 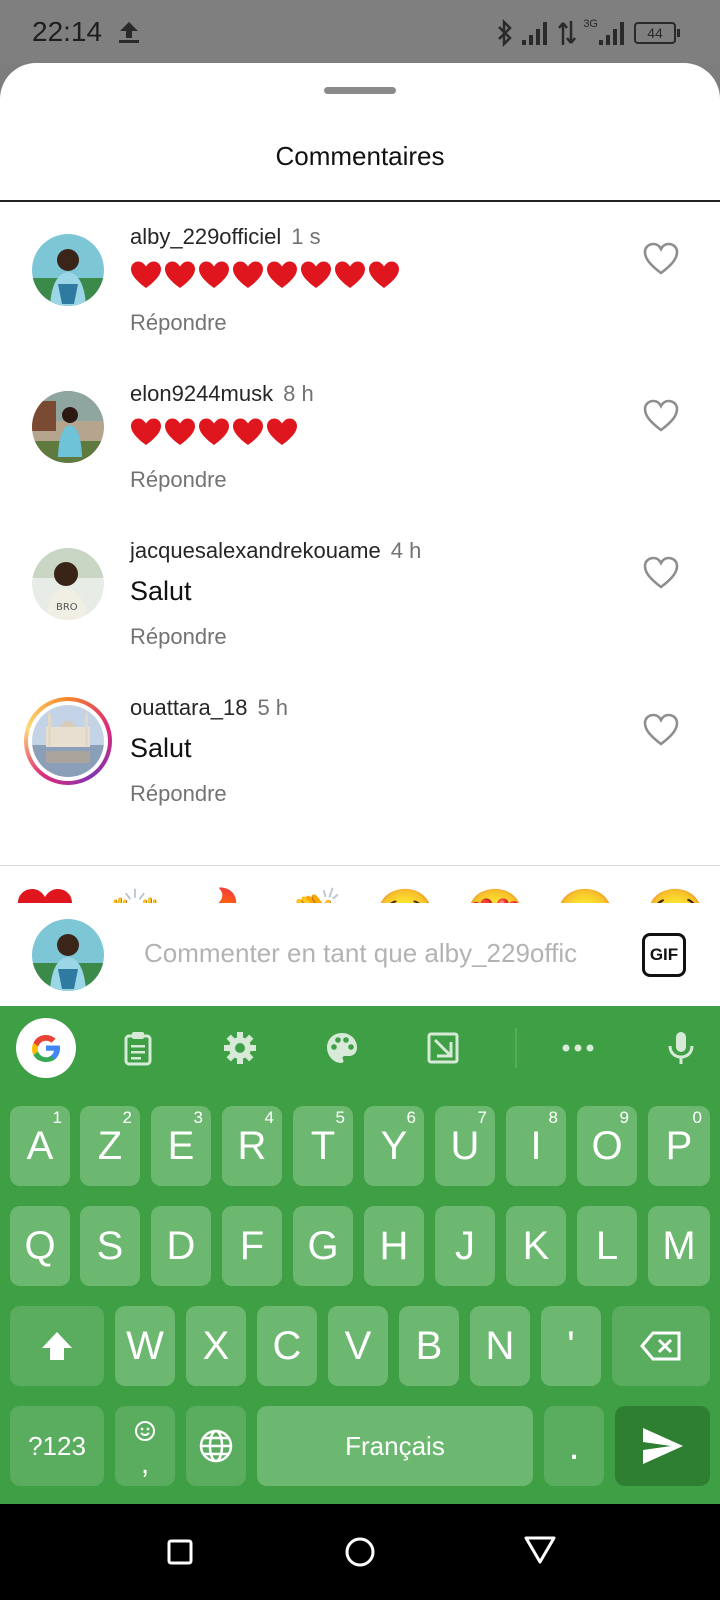 What do you see at coordinates (607, 1246) in the screenshot?
I see `key-l: L` at bounding box center [607, 1246].